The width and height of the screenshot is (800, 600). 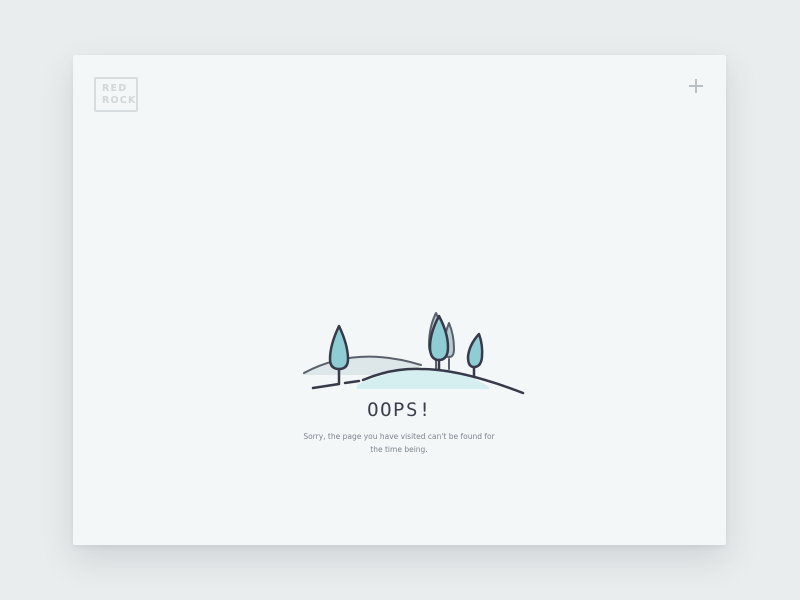 I want to click on front-hill-line, so click(x=326, y=386).